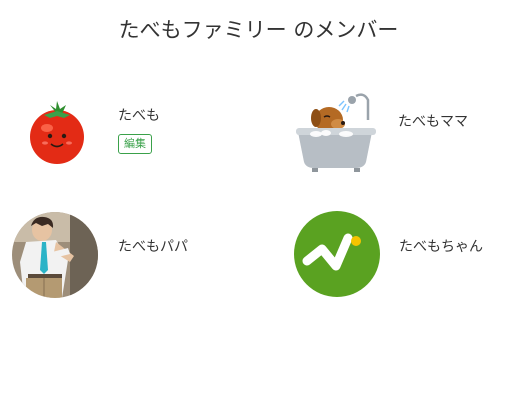  I want to click on member-card-tabemo-chan: たべもちゃん, so click(388, 255).